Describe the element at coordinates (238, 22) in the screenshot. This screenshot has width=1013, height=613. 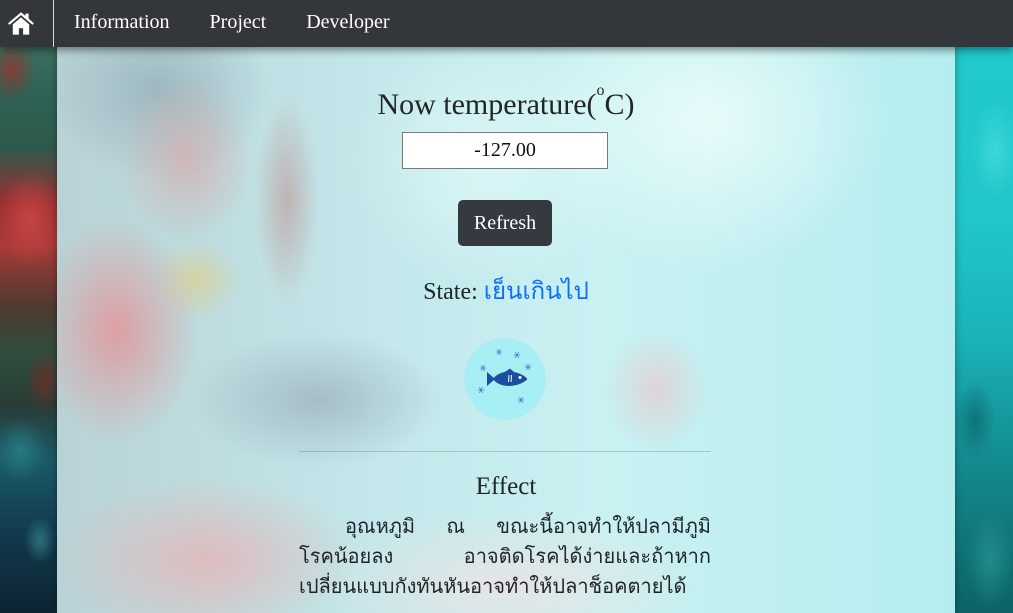
I see `nav-item-project: Project` at that location.